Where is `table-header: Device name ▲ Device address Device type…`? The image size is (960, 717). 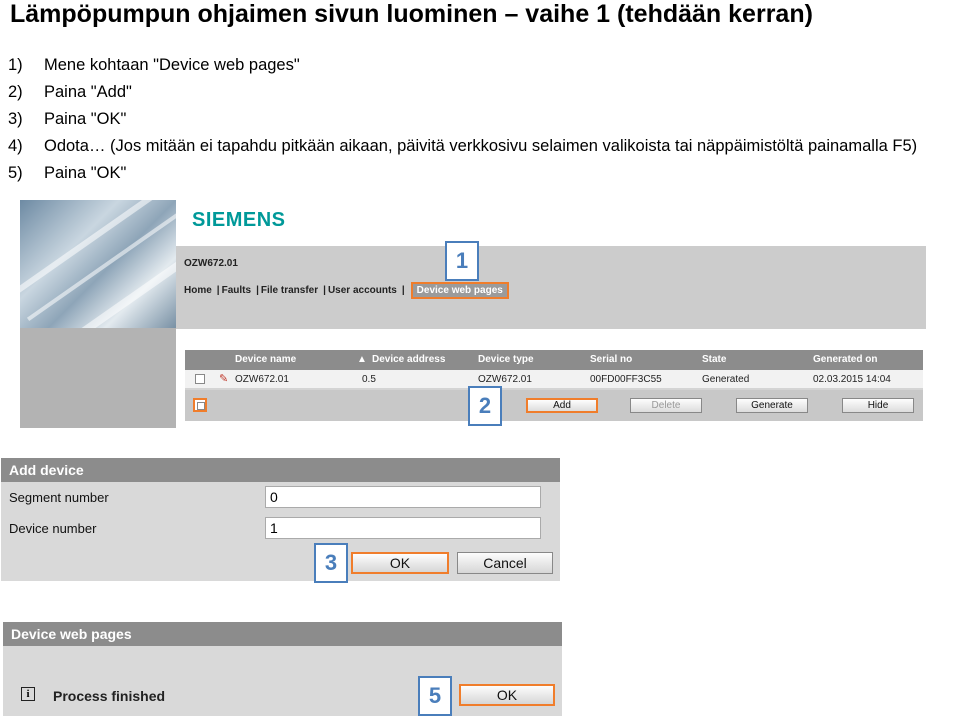 table-header: Device name ▲ Device address Device type… is located at coordinates (554, 360).